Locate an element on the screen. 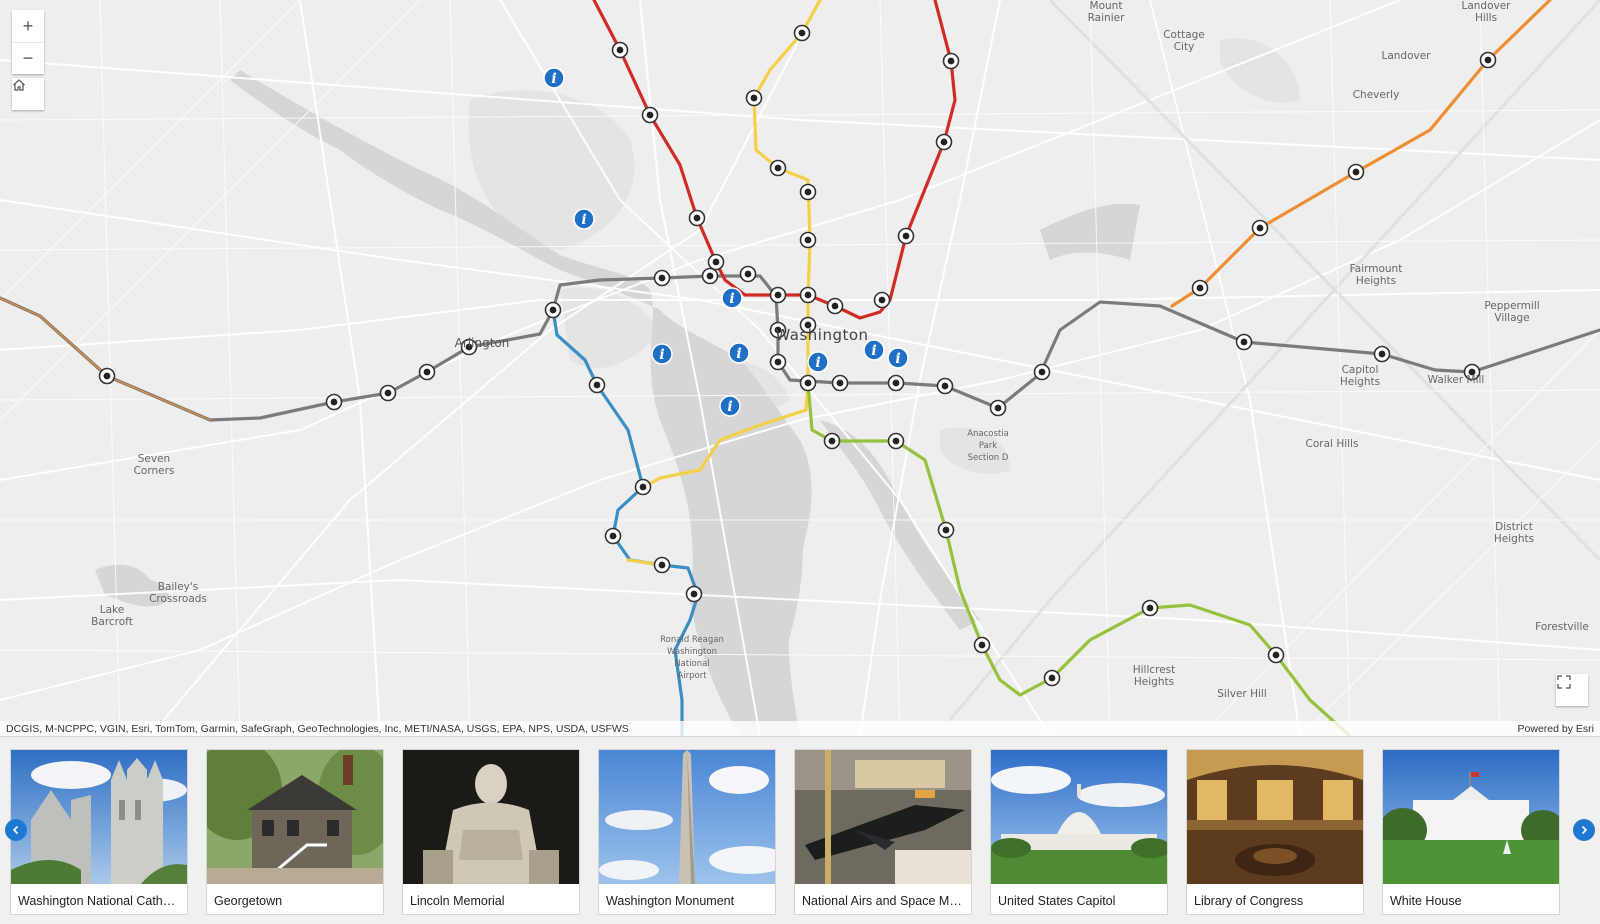  place-label: Lake Barcroft is located at coordinates (112, 616).